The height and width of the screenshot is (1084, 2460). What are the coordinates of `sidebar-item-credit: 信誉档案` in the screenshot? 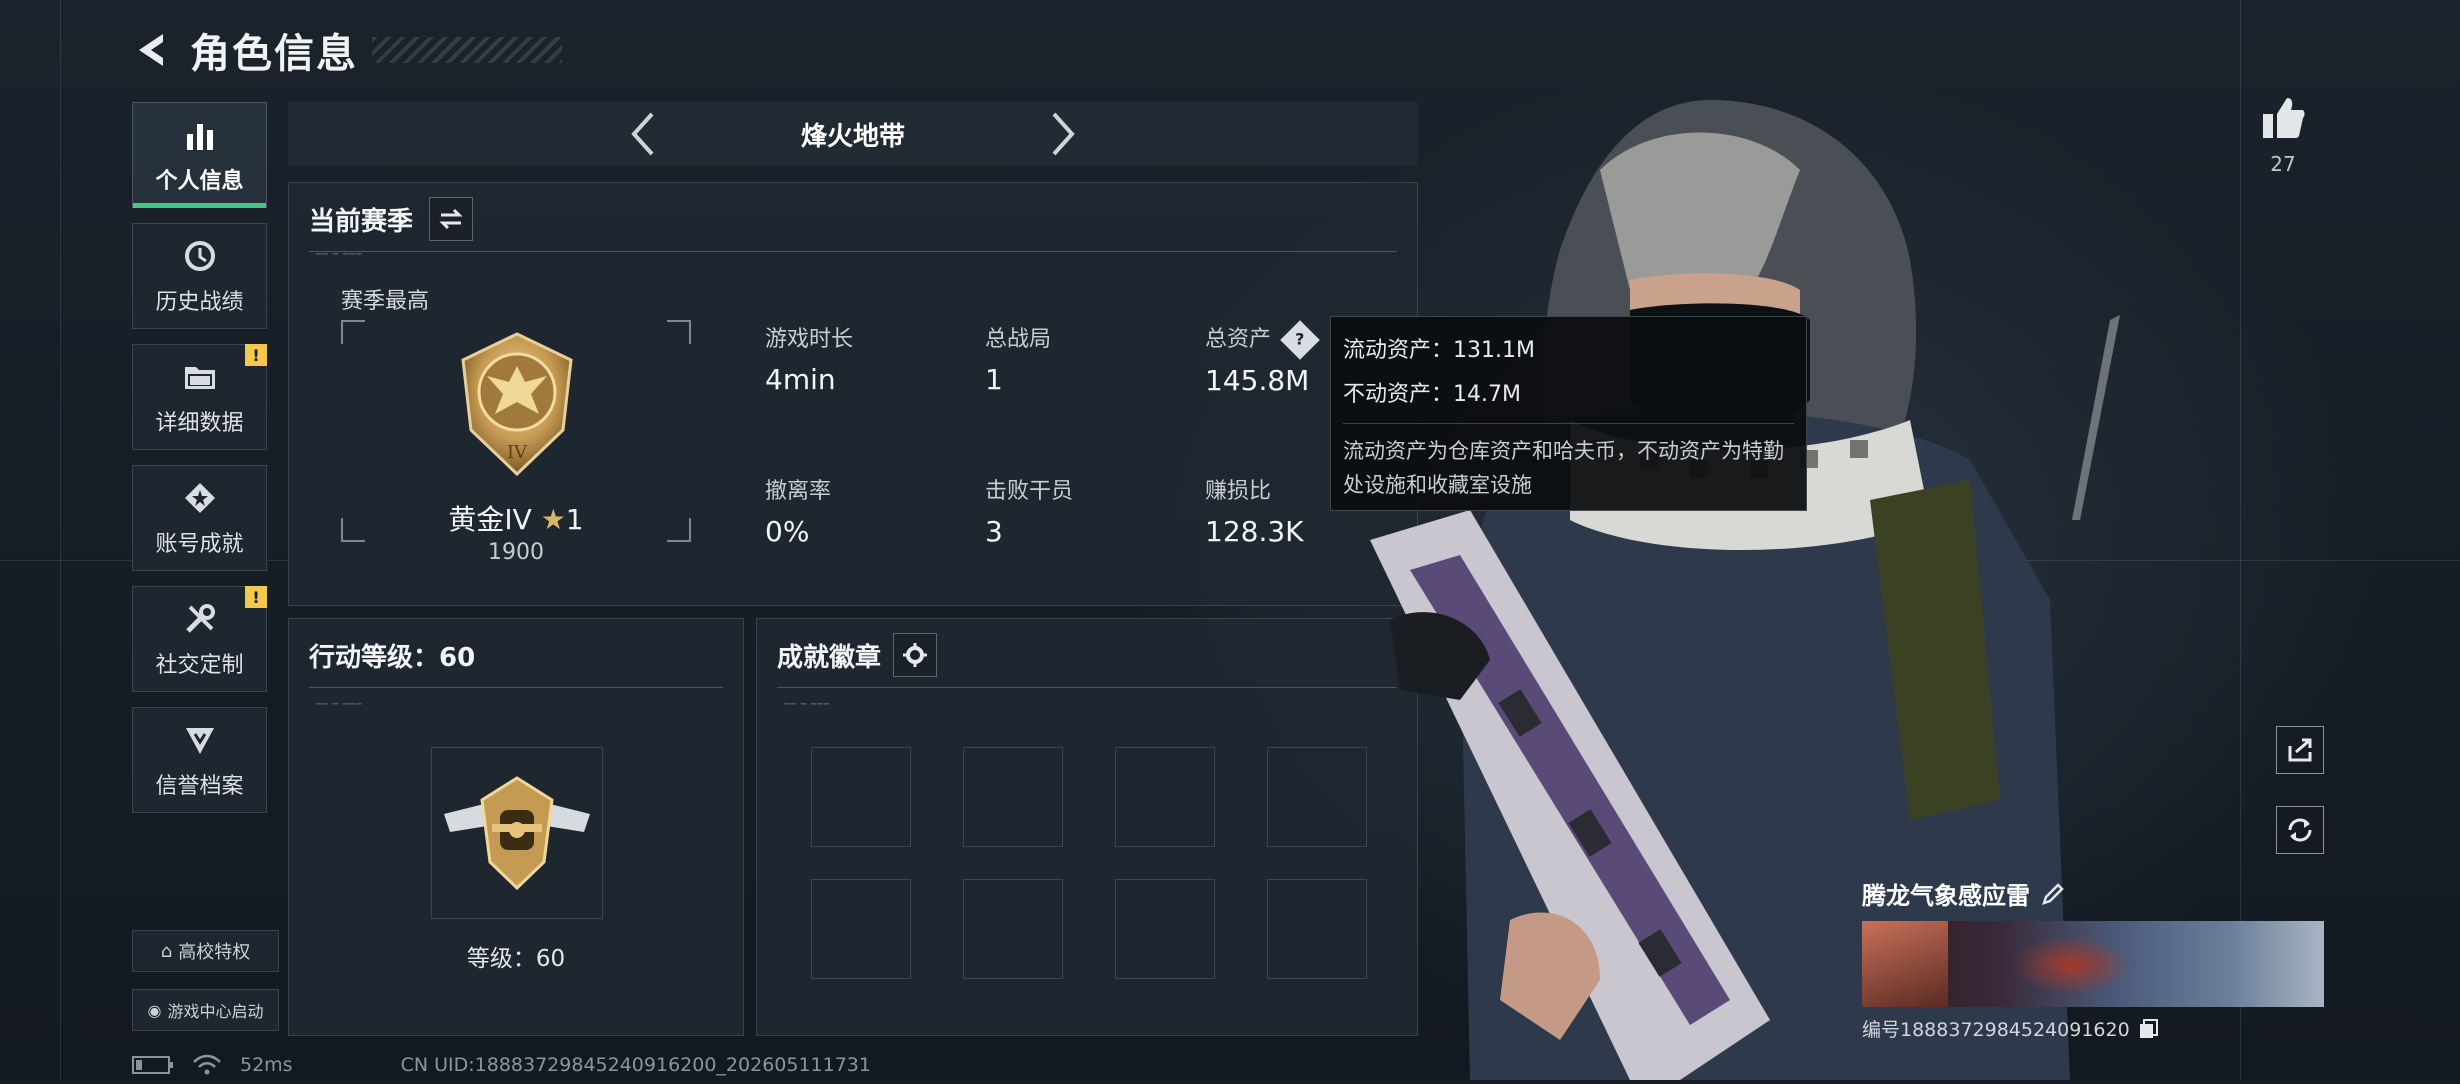 It's located at (199, 760).